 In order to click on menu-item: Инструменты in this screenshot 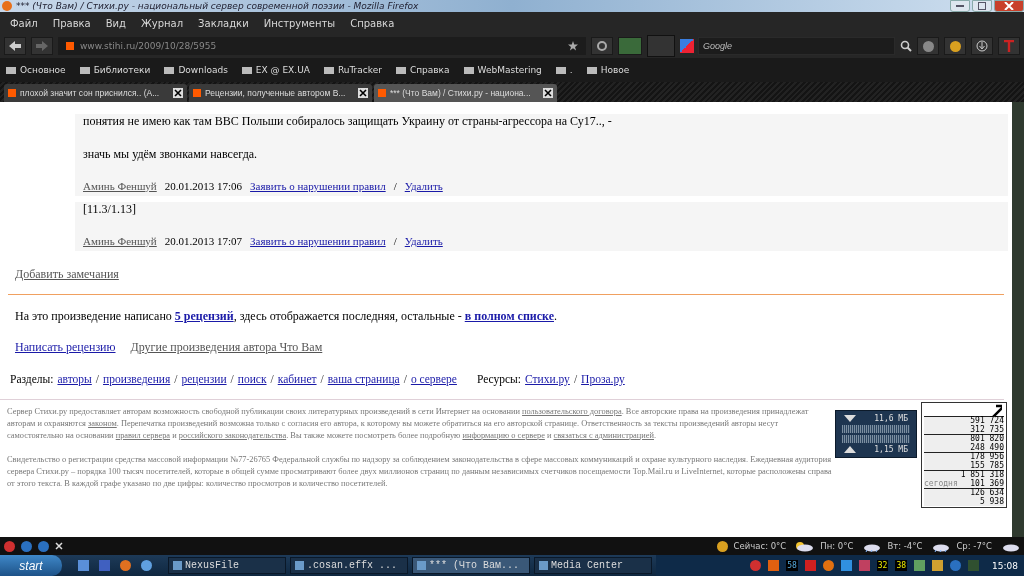, I will do `click(299, 23)`.